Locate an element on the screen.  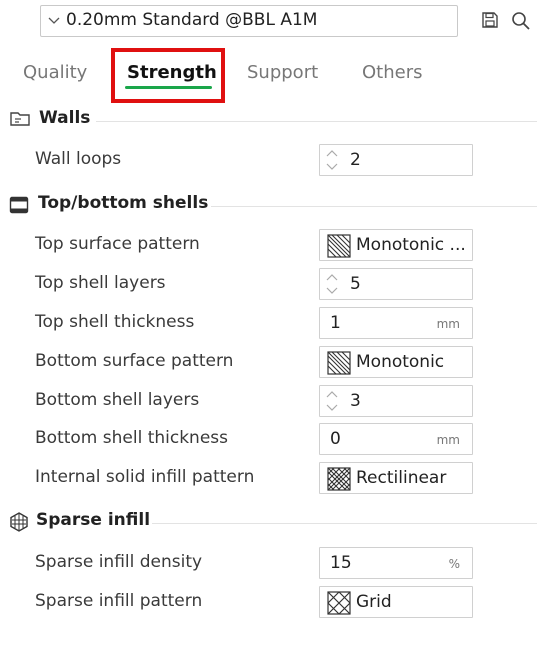
sparse-infill-icon is located at coordinates (19, 522).